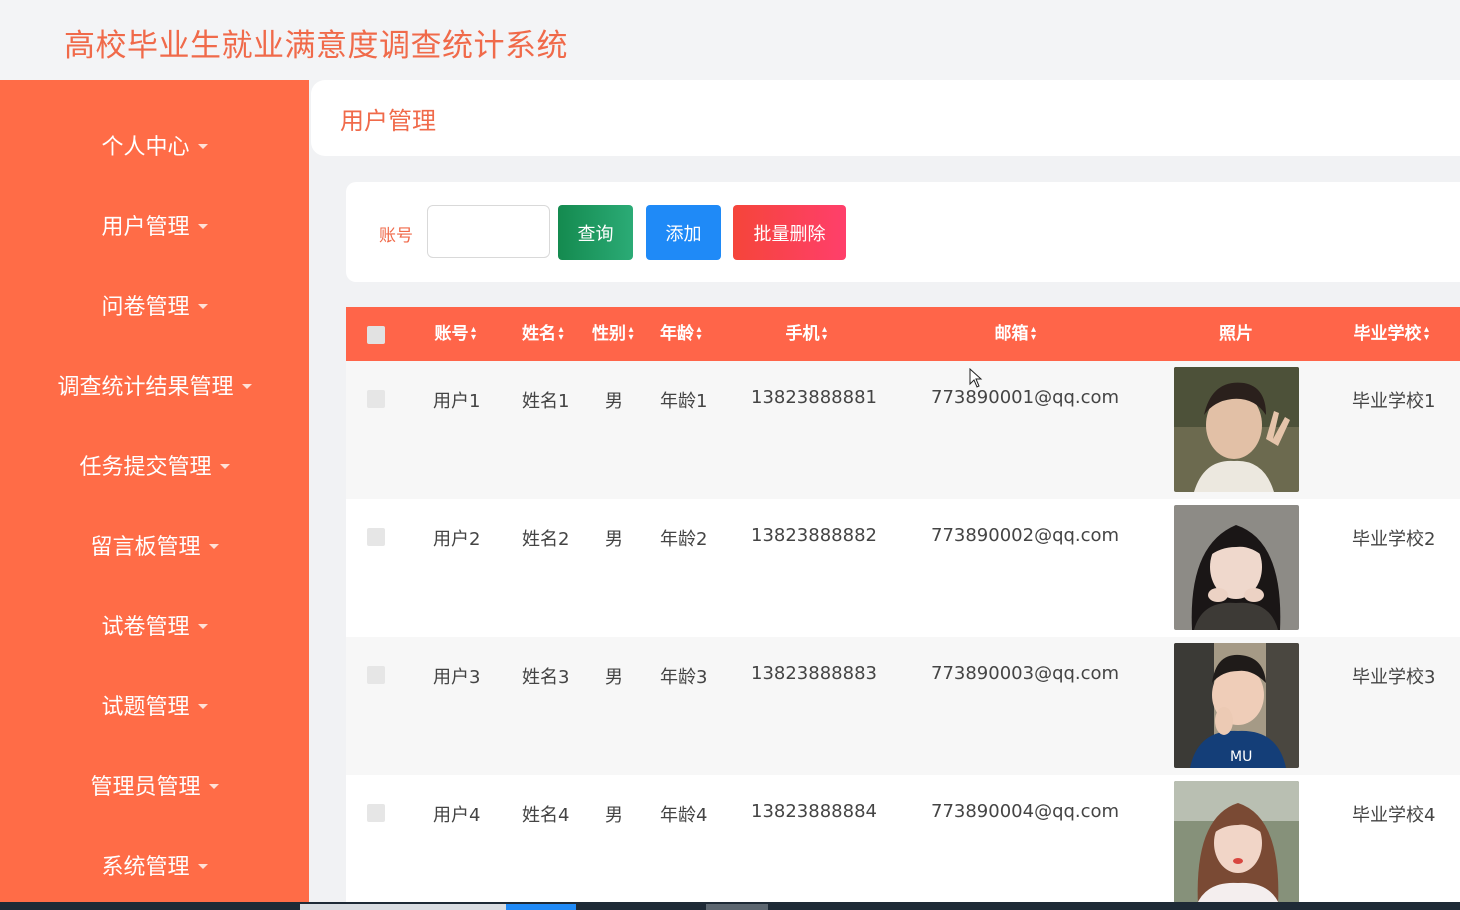  I want to click on batch-delete-button: 批量删除, so click(789, 232).